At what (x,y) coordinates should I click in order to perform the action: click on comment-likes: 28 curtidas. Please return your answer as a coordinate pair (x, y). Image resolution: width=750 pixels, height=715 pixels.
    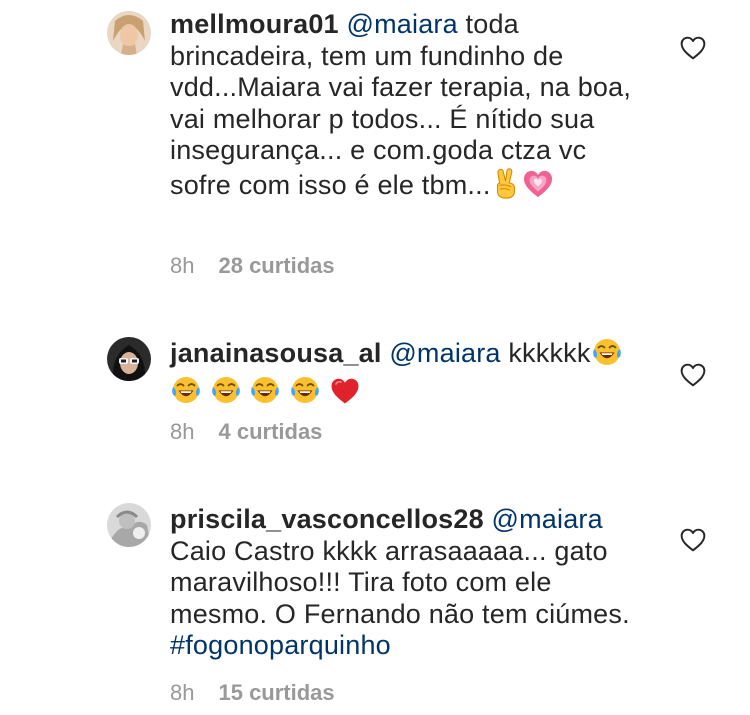
    Looking at the image, I should click on (276, 265).